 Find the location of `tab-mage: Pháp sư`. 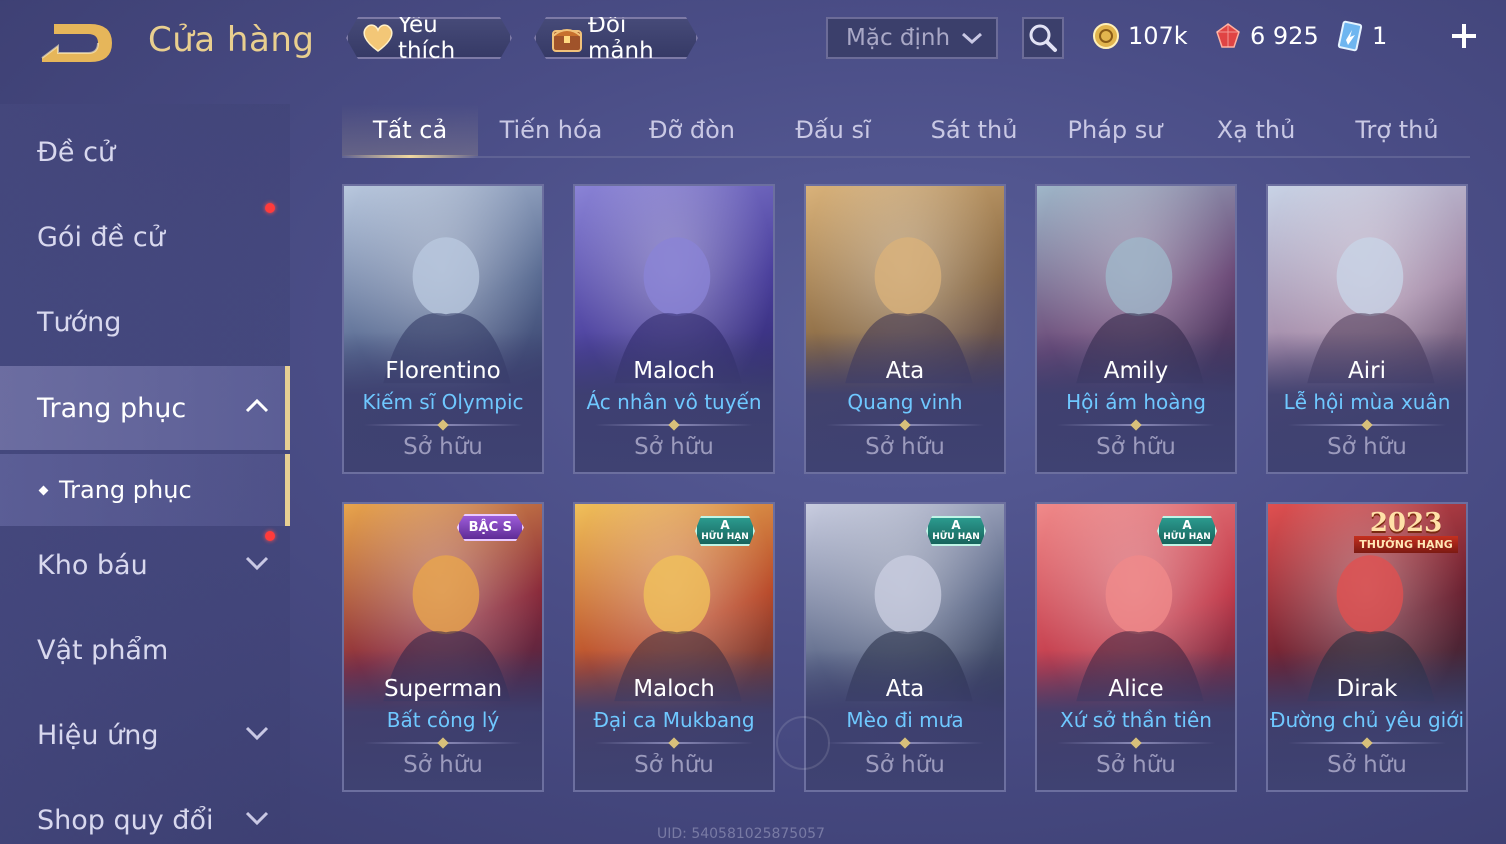

tab-mage: Pháp sư is located at coordinates (1115, 130).